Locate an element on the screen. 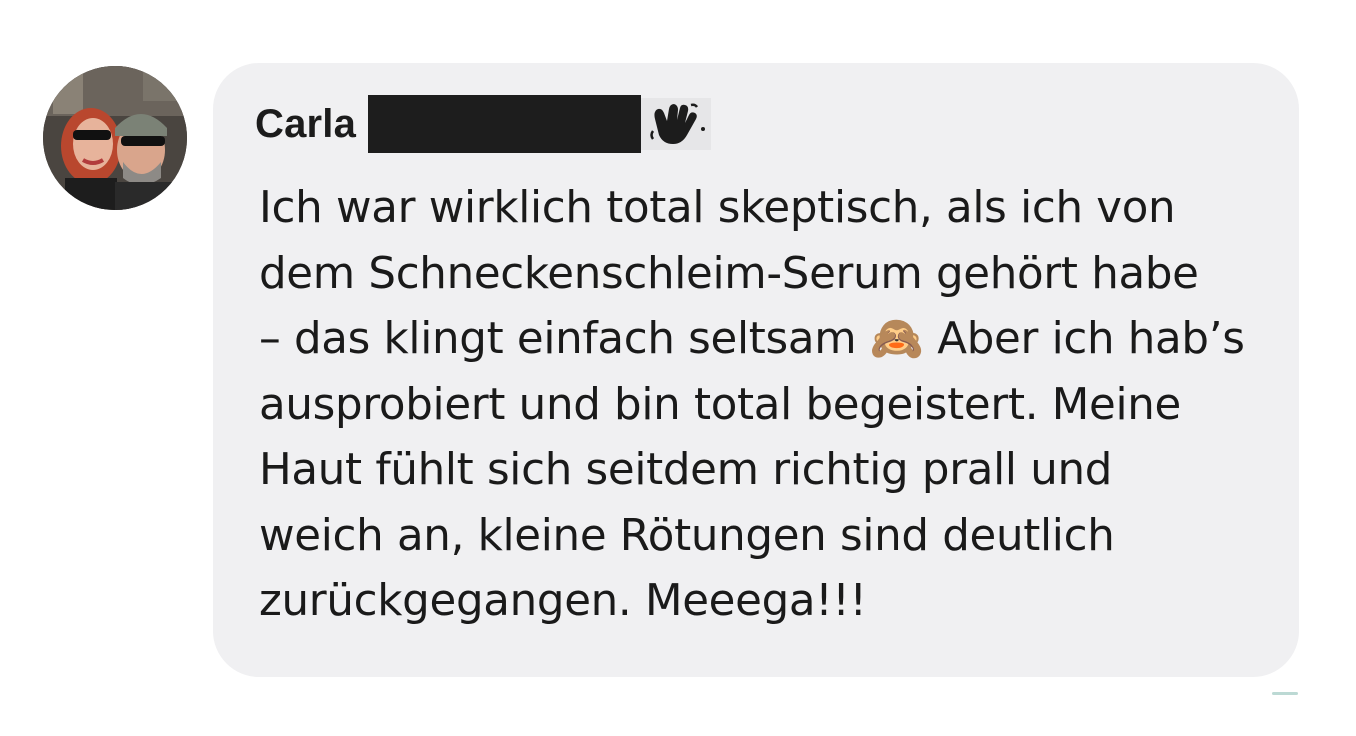 The width and height of the screenshot is (1356, 736). comment-author-name: Carla is located at coordinates (305, 124).